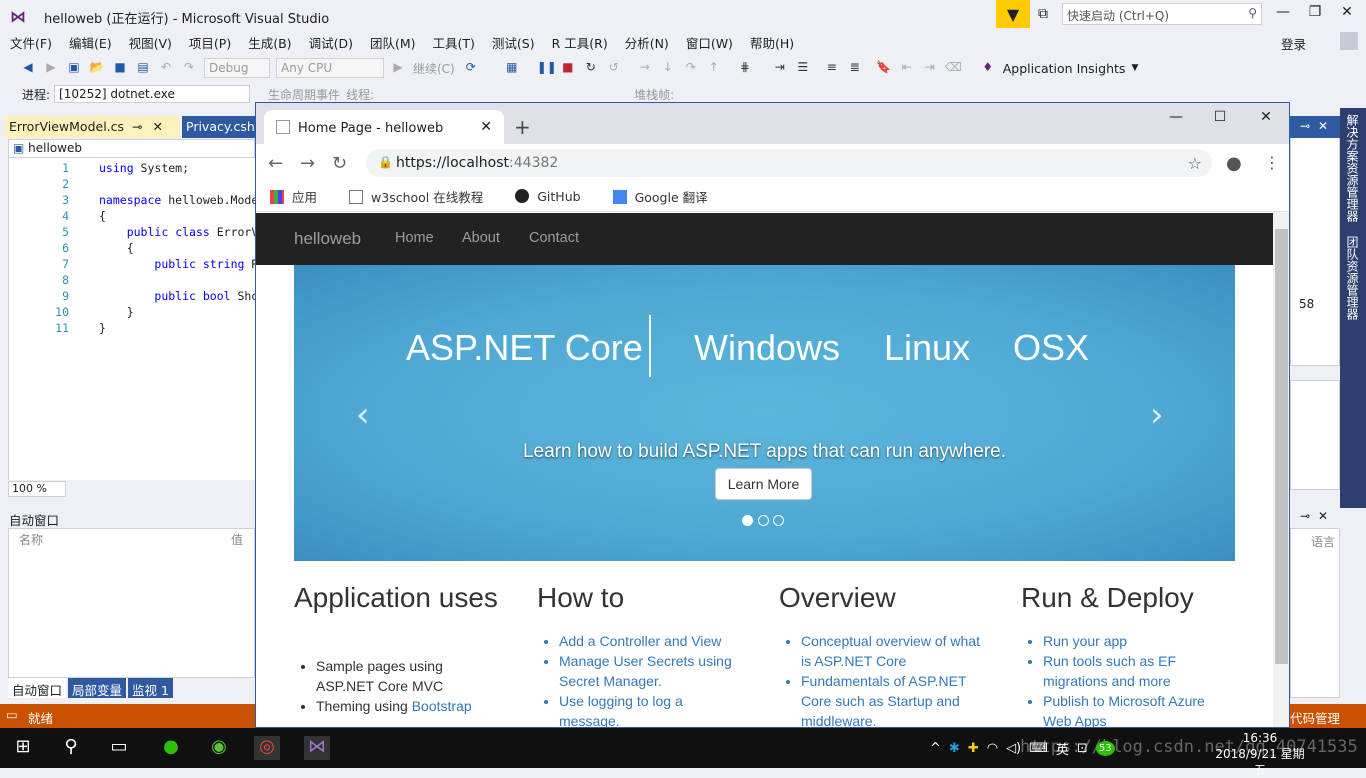  What do you see at coordinates (131, 148) in the screenshot?
I see `navigation-bar: ▣ helloweb` at bounding box center [131, 148].